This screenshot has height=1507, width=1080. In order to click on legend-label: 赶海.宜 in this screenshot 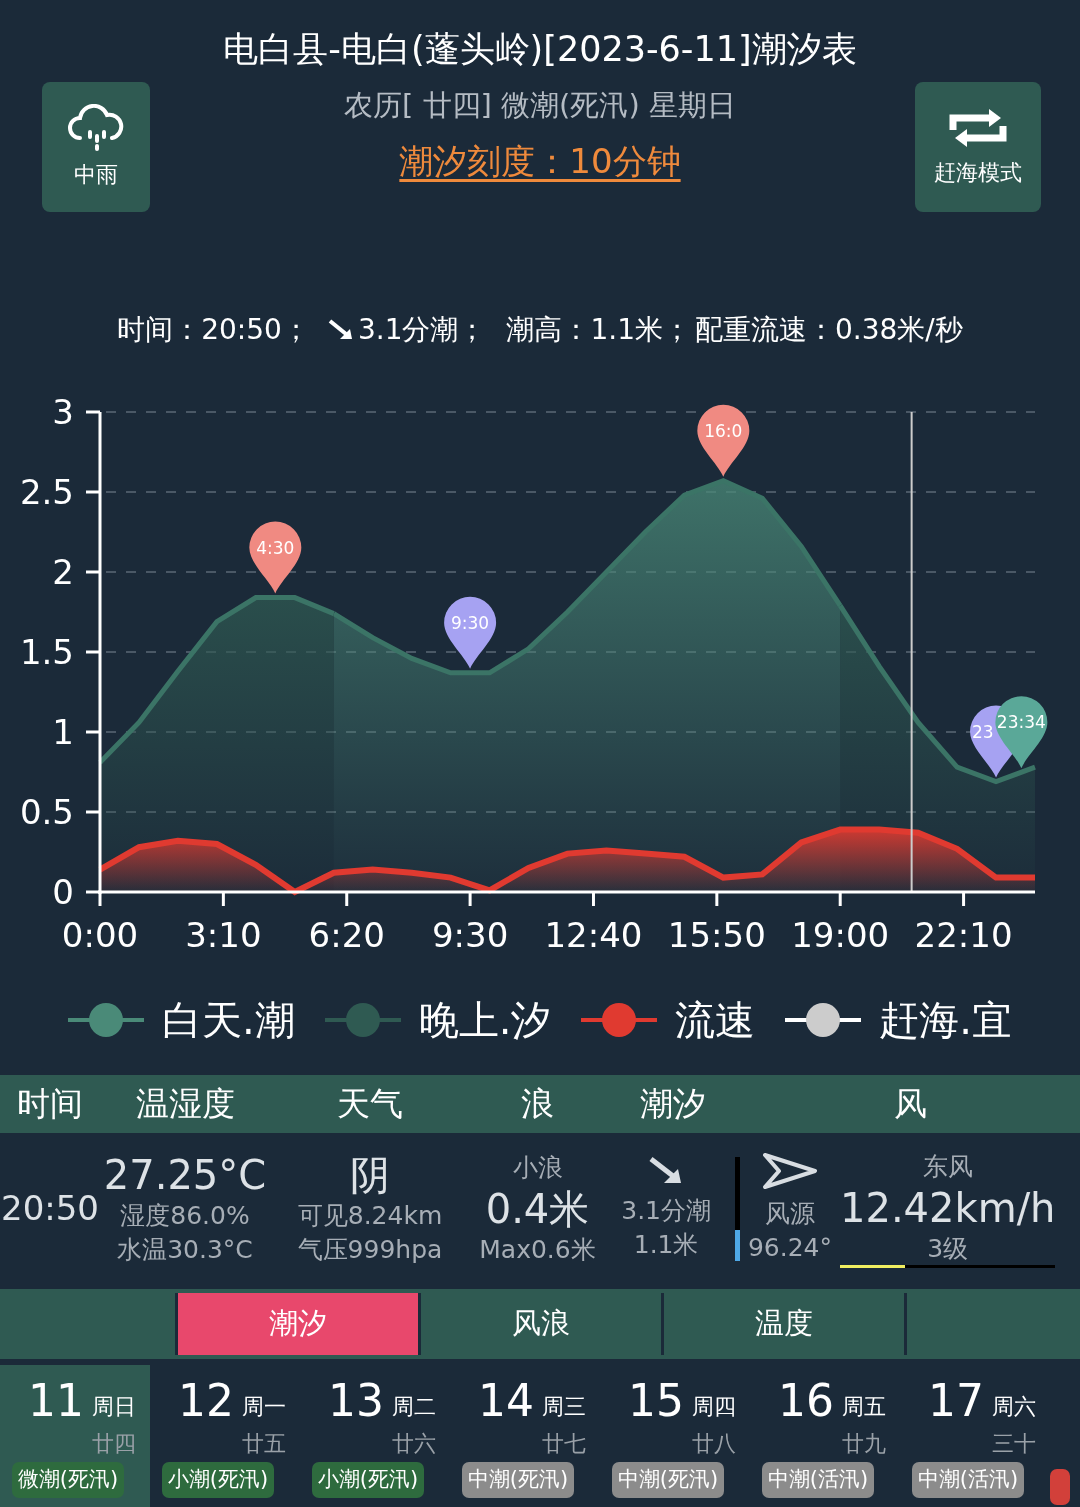, I will do `click(946, 1020)`.